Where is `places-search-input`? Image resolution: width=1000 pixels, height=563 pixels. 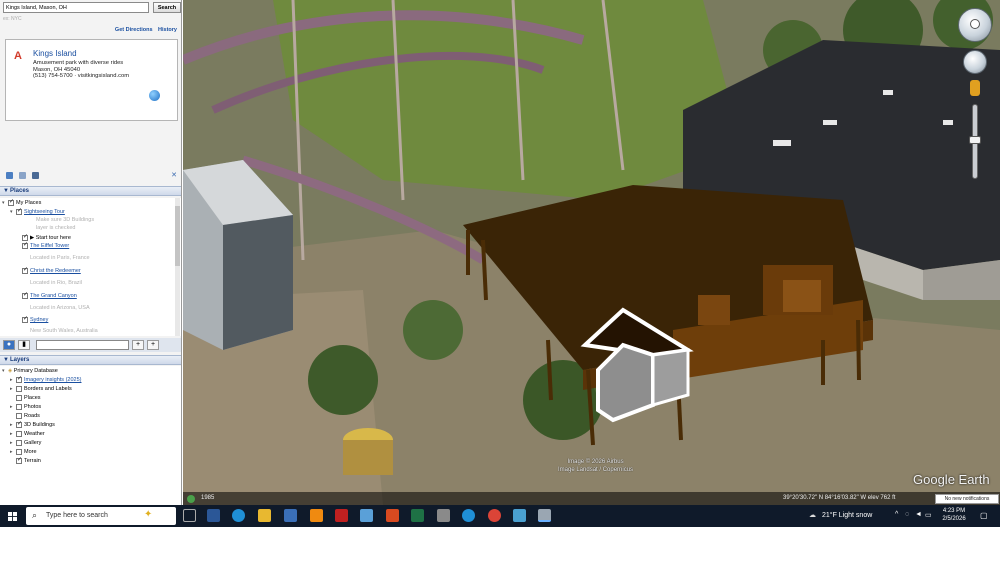
places-search-input is located at coordinates (82, 345).